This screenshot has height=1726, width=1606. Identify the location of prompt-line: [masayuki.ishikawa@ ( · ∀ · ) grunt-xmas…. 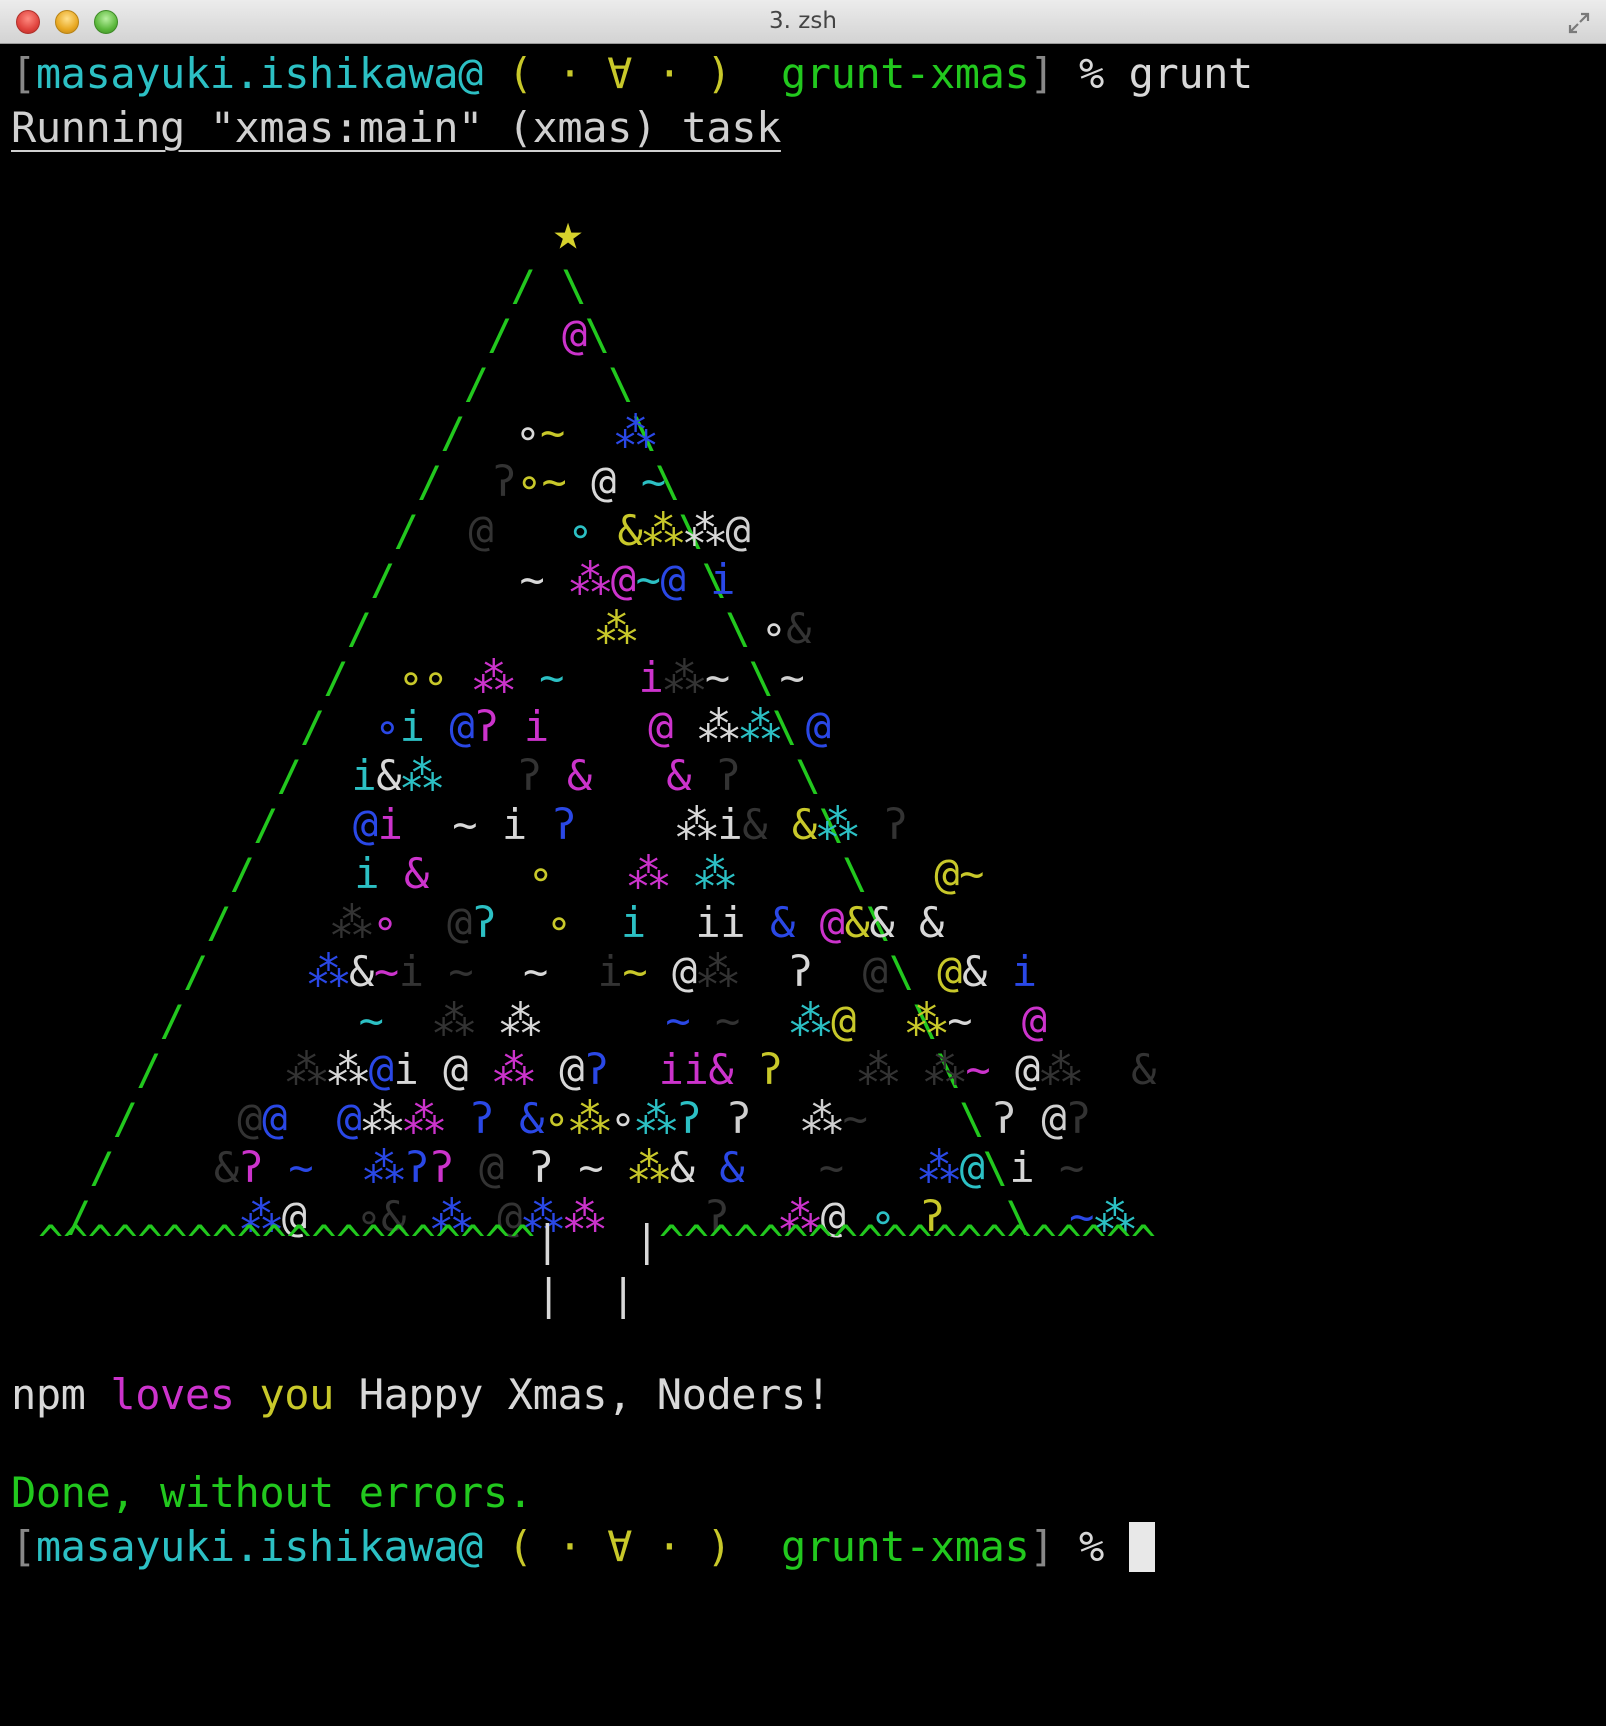
(632, 73).